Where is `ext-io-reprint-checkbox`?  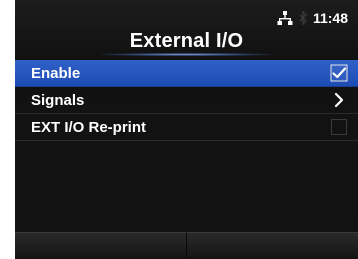
ext-io-reprint-checkbox is located at coordinates (339, 127).